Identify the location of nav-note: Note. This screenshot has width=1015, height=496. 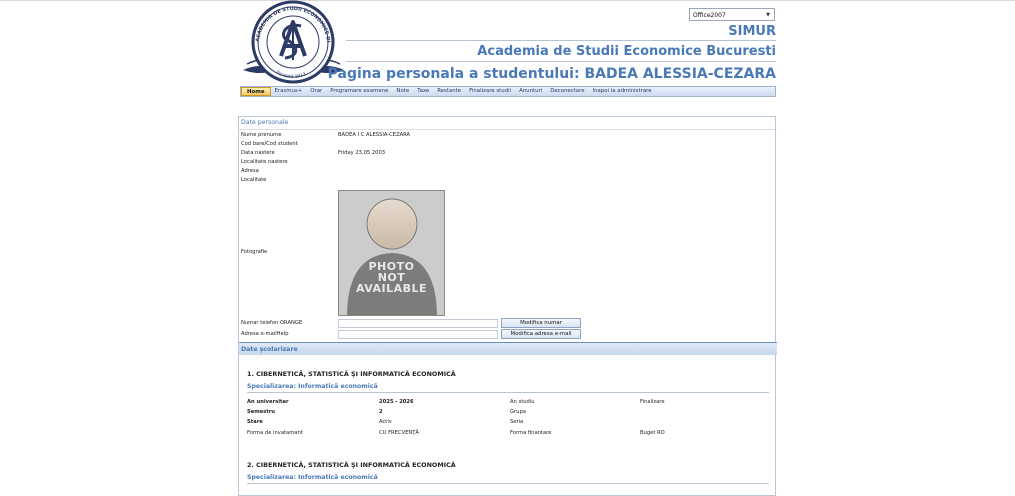
(402, 91).